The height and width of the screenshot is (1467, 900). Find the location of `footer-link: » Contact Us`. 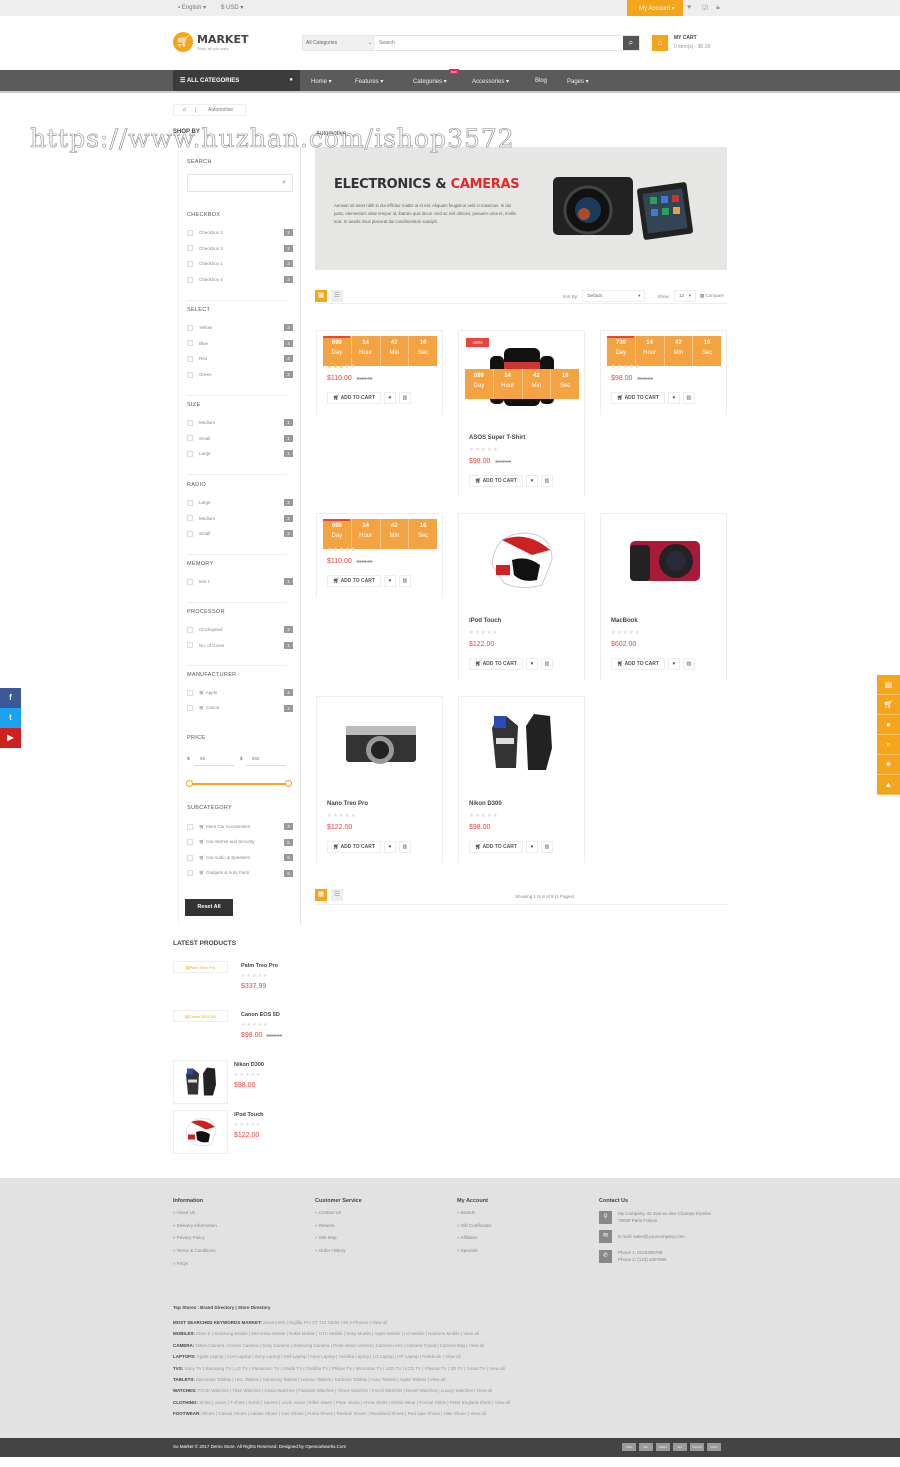

footer-link: » Contact Us is located at coordinates (338, 1216).